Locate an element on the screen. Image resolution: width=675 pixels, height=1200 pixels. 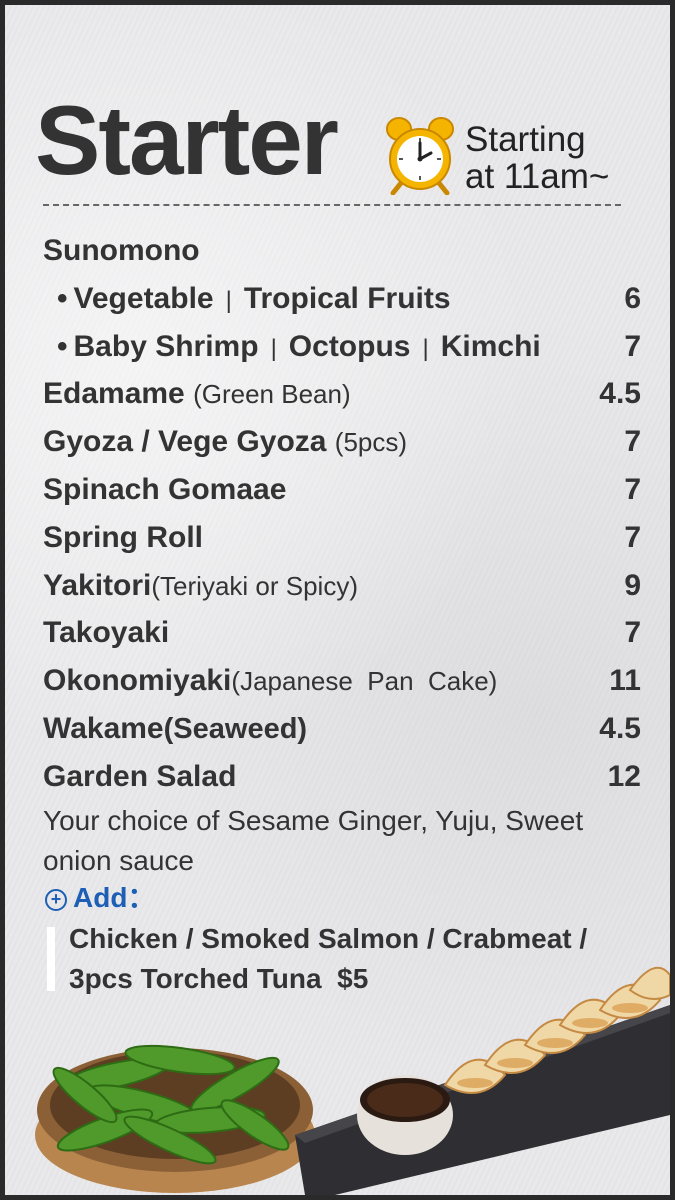
edamame-bowl-image is located at coordinates (175, 1118).